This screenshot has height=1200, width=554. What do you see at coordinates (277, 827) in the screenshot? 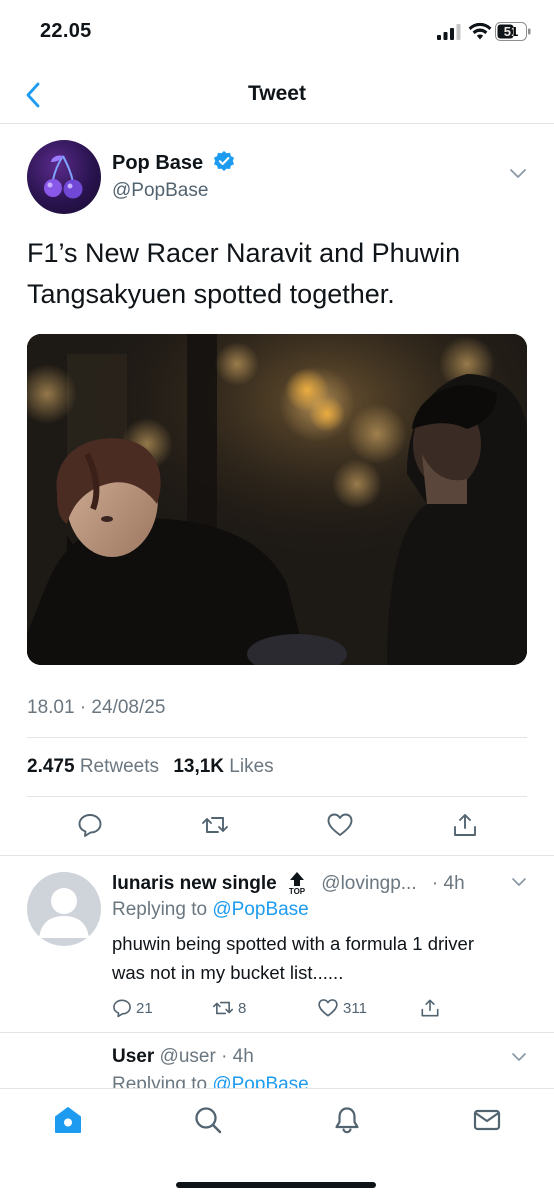
I see `tweet-actions` at bounding box center [277, 827].